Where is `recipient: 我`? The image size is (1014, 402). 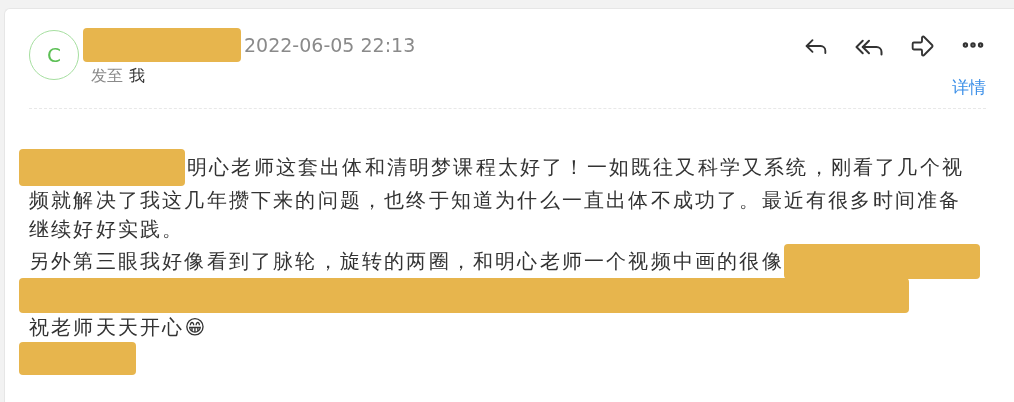 recipient: 我 is located at coordinates (137, 76).